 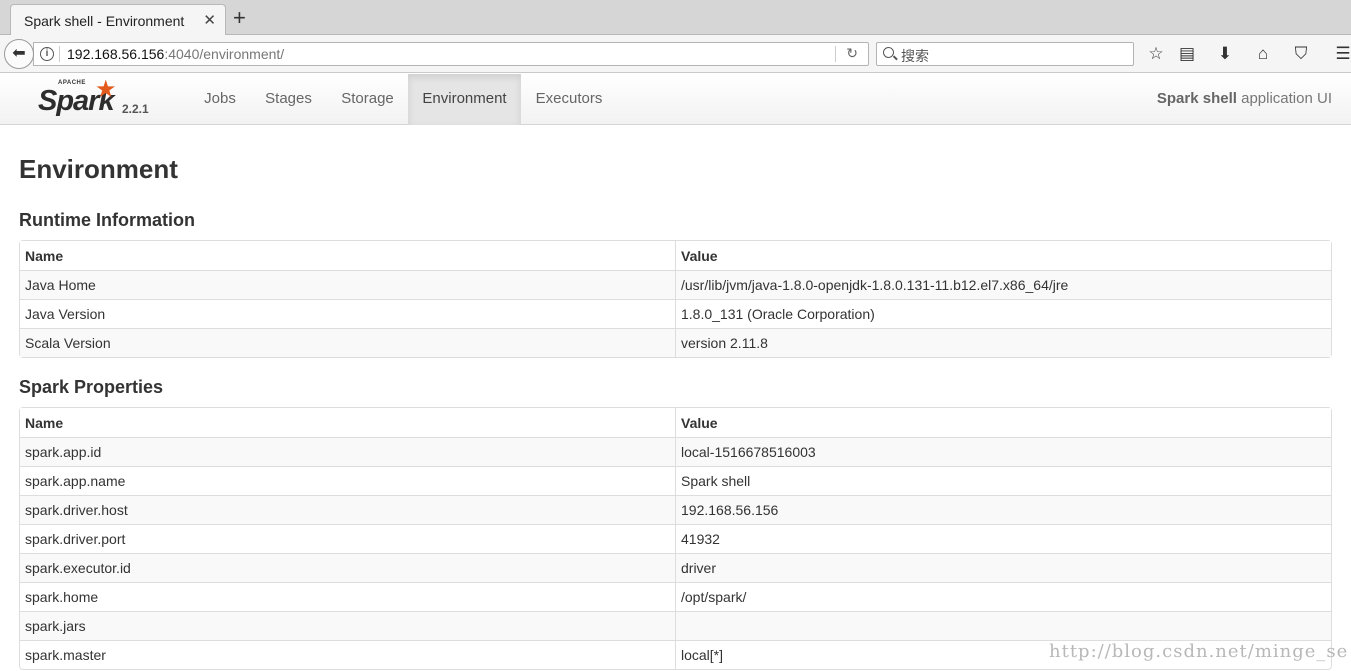 I want to click on download-icon: ⬇, so click(x=1225, y=54).